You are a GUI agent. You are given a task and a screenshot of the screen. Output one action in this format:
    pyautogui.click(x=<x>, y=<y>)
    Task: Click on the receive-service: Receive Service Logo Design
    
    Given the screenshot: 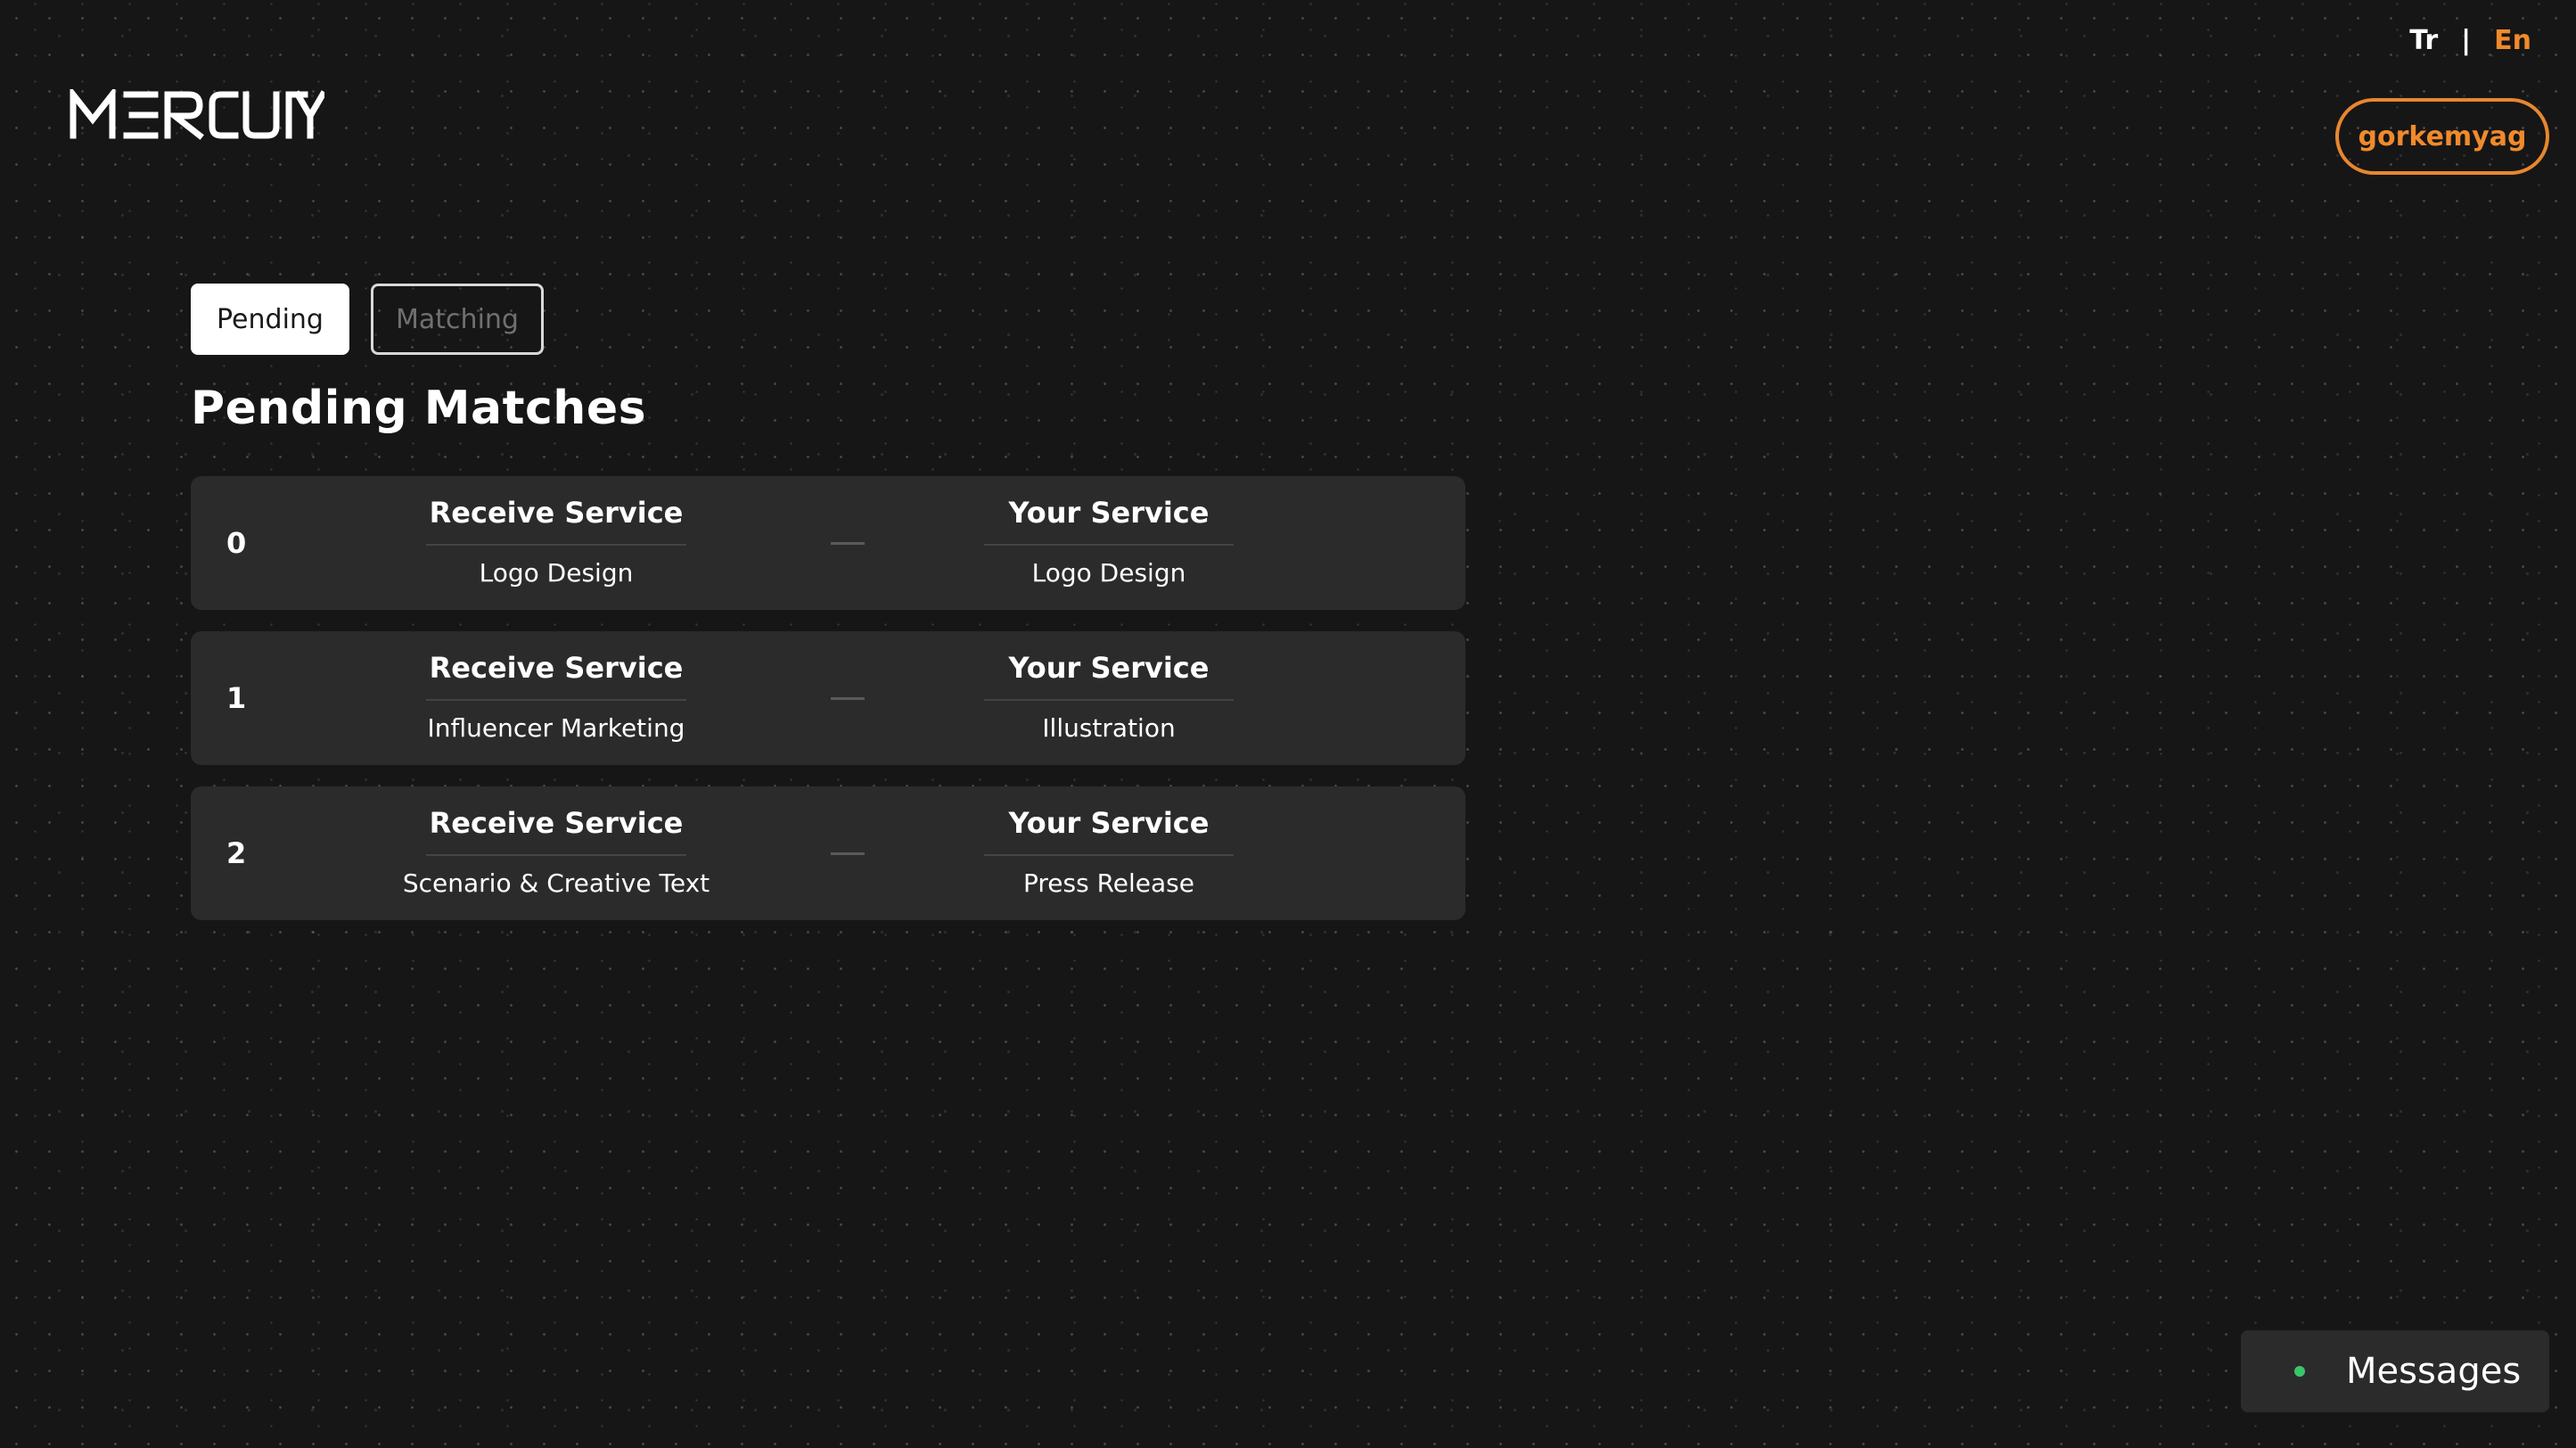 What is the action you would take?
    pyautogui.click(x=556, y=542)
    